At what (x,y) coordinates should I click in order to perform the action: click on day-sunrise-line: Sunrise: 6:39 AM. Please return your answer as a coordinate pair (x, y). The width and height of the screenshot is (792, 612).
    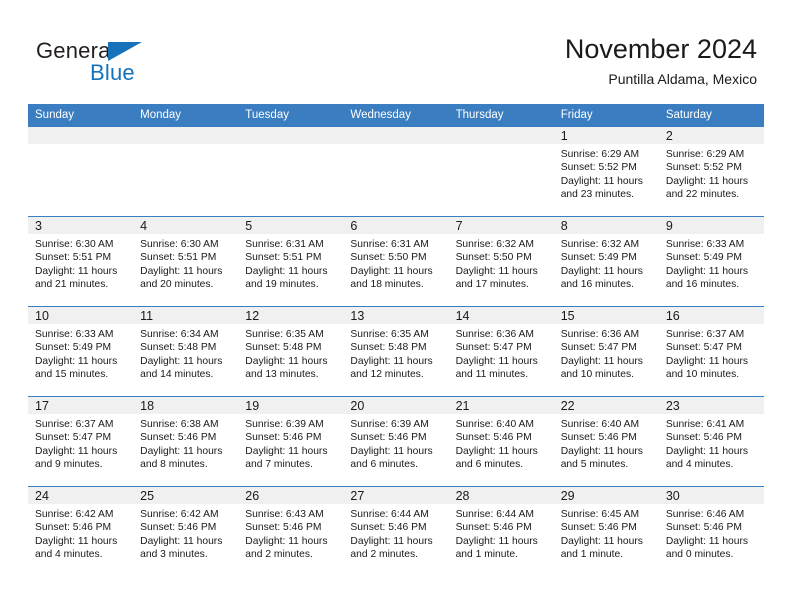
    Looking at the image, I should click on (389, 424).